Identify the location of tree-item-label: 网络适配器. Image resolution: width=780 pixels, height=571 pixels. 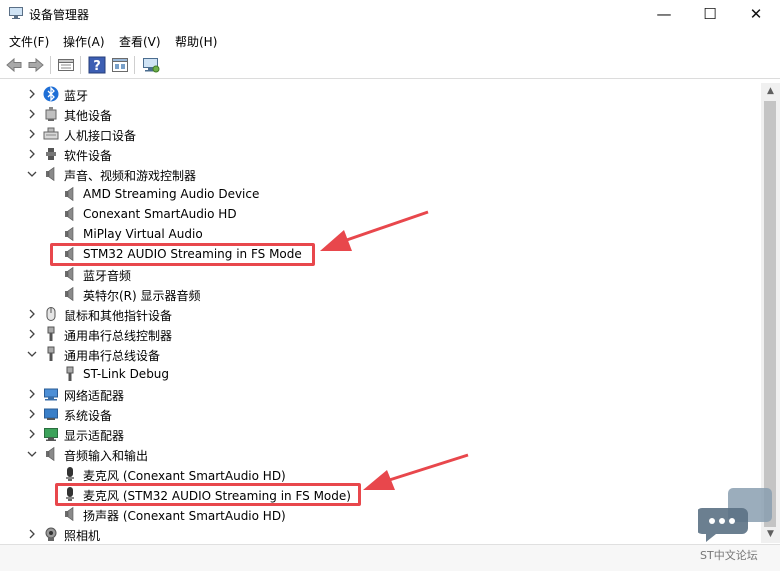
(94, 396).